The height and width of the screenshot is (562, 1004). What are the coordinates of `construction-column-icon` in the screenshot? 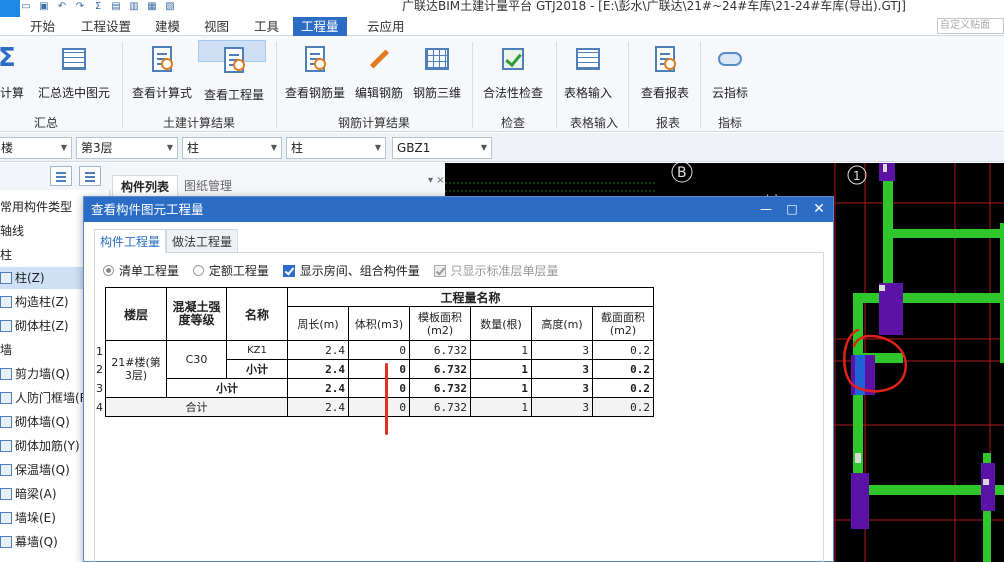 It's located at (6, 302).